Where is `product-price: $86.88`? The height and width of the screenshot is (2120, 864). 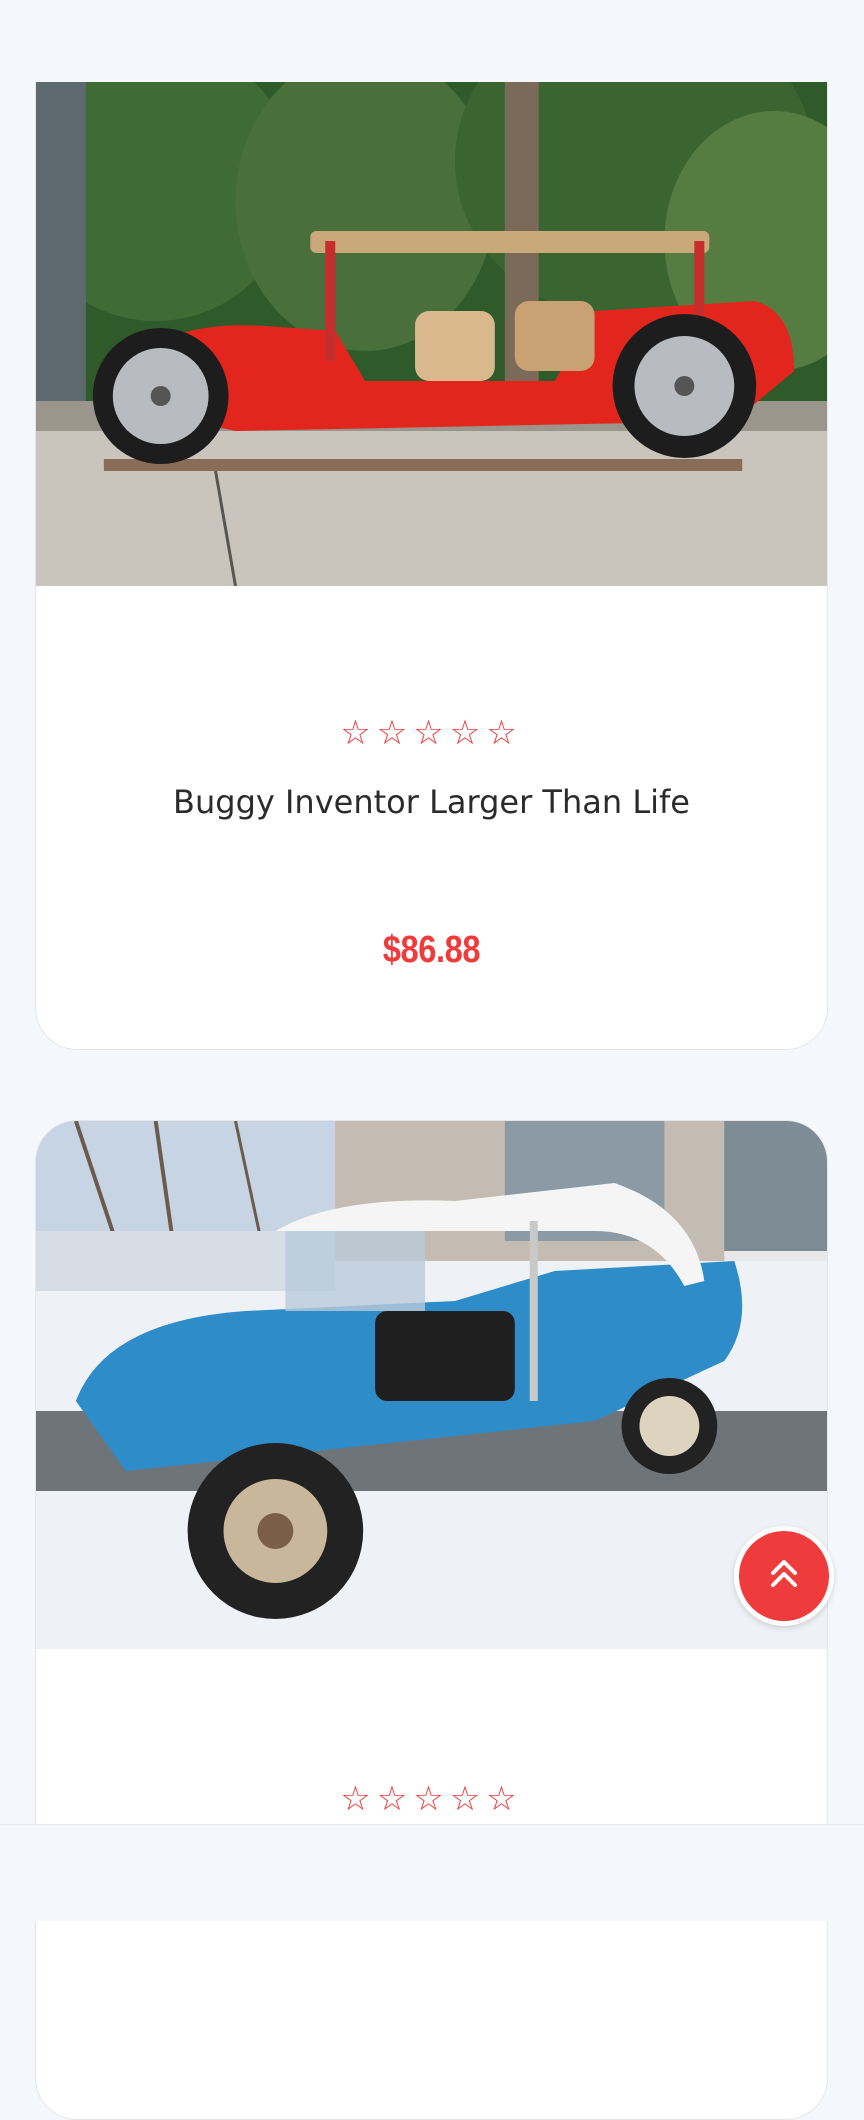 product-price: $86.88 is located at coordinates (431, 950).